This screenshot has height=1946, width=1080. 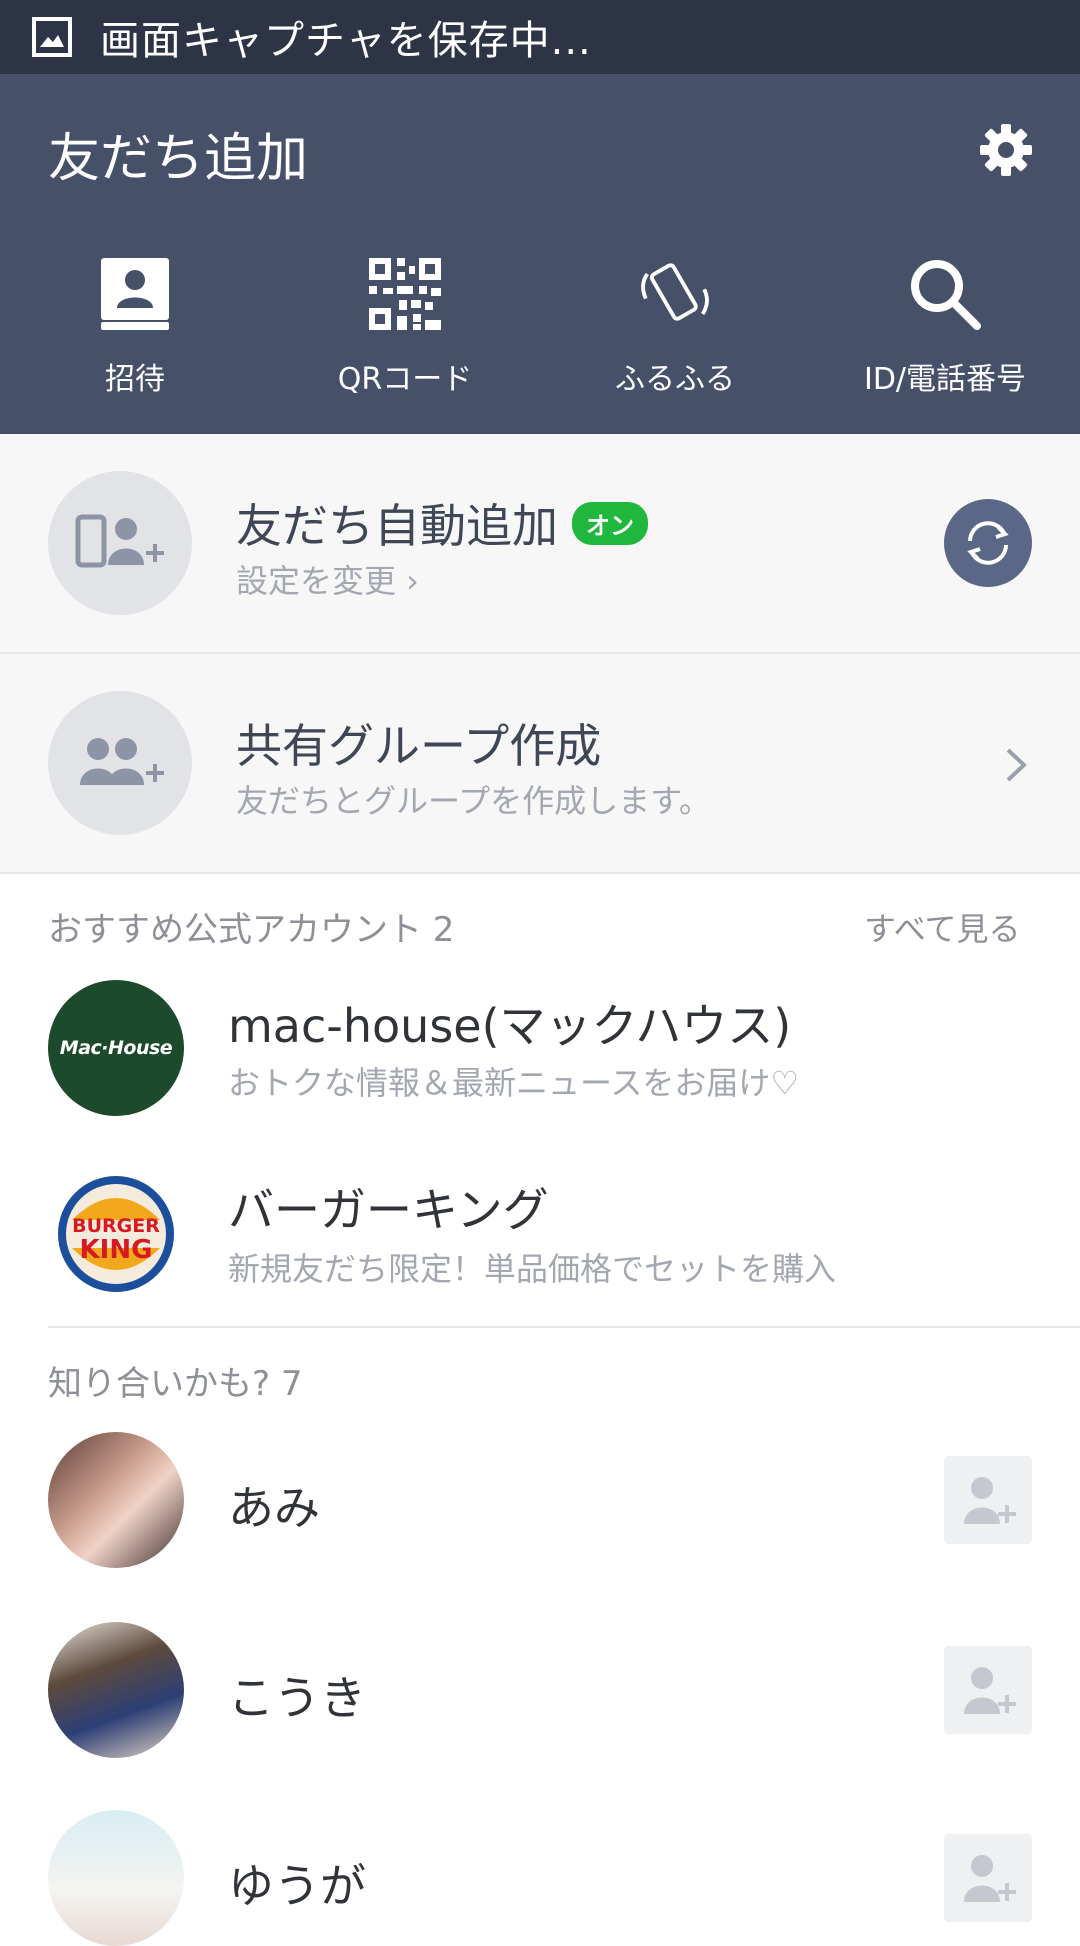 I want to click on status-badge: オン, so click(x=610, y=523).